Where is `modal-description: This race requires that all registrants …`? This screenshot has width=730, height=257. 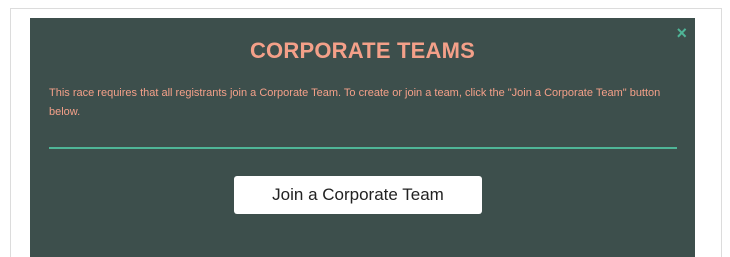 modal-description: This race requires that all registrants … is located at coordinates (355, 102).